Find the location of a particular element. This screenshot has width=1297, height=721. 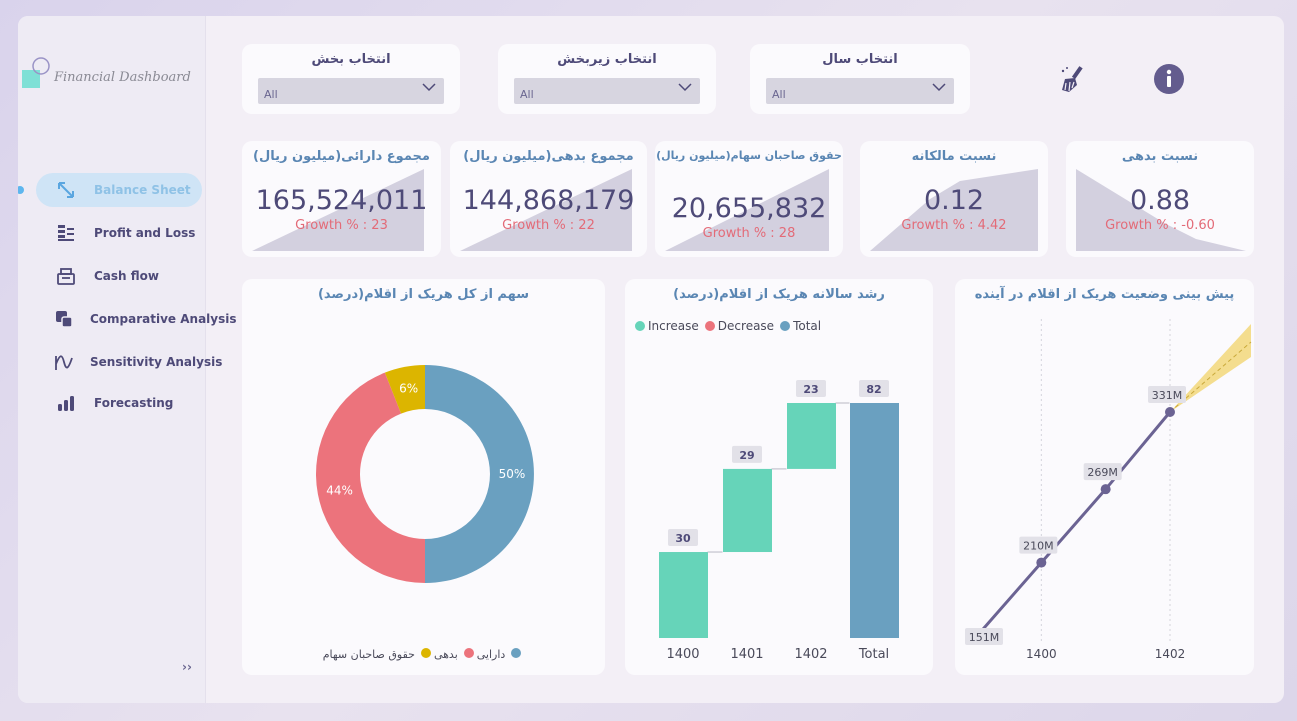

kpi-title: نسبت بدهی is located at coordinates (1160, 156).